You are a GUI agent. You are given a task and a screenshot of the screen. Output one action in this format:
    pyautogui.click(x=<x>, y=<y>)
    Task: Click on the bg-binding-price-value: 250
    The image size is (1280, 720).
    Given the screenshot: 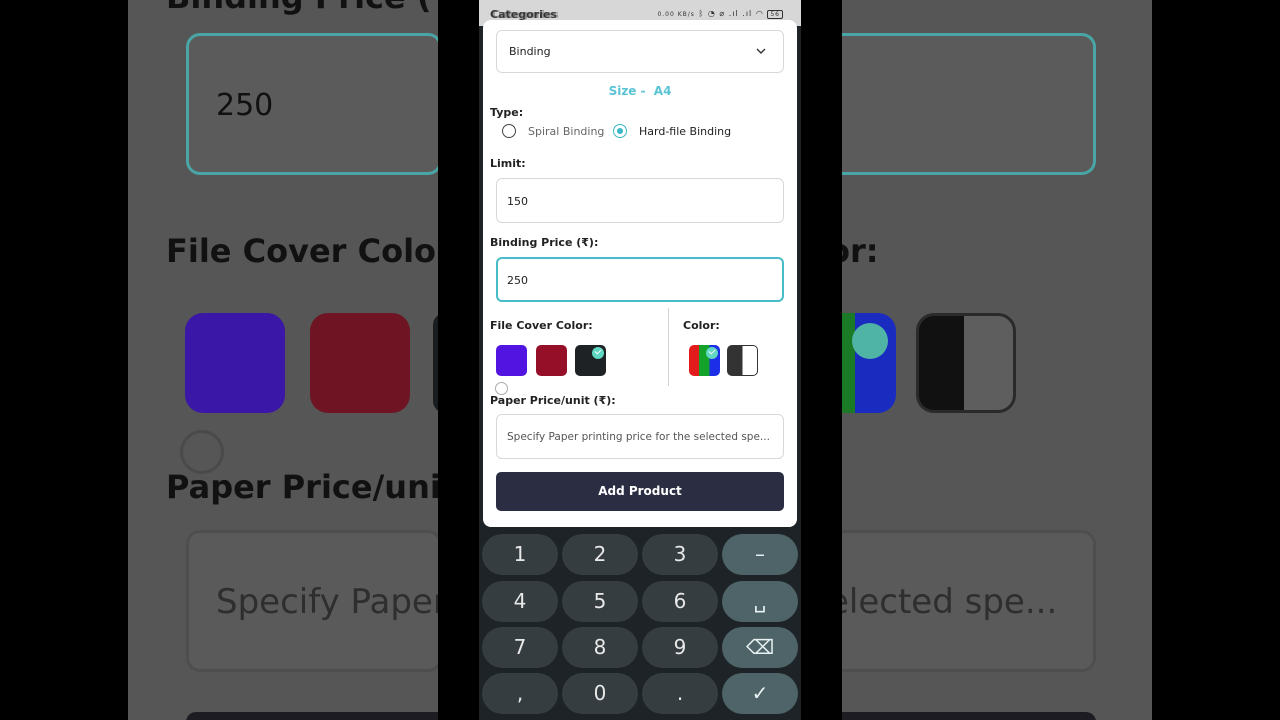 What is the action you would take?
    pyautogui.click(x=245, y=105)
    